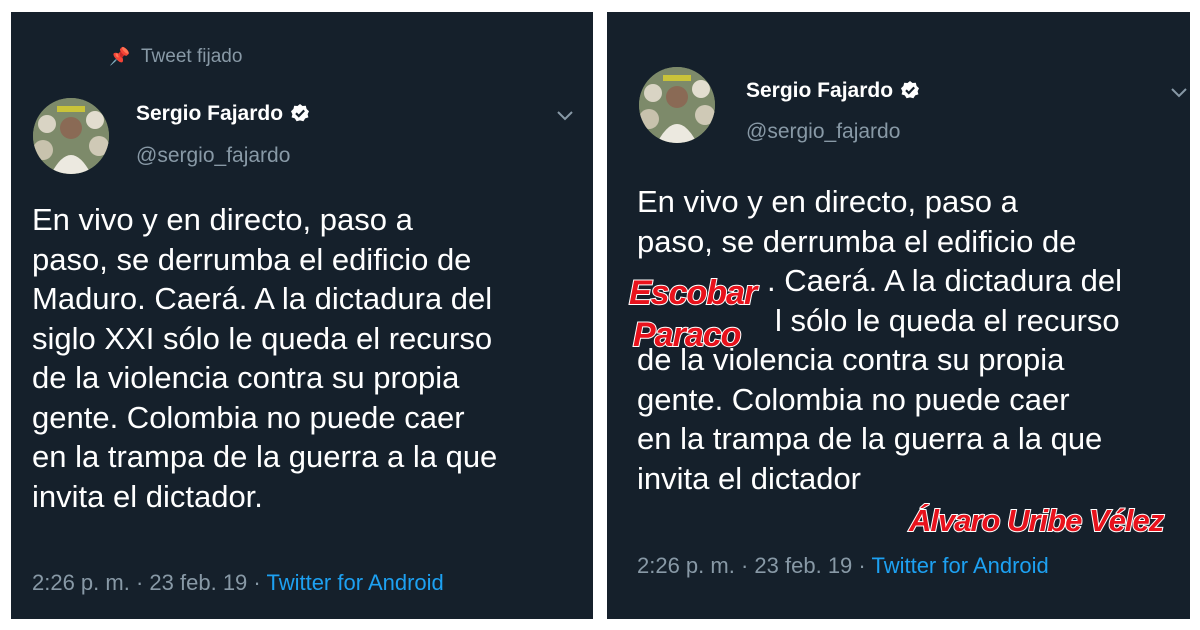  I want to click on tweet-text-line: Maduro. Caerá. A la dictadura del, so click(262, 298).